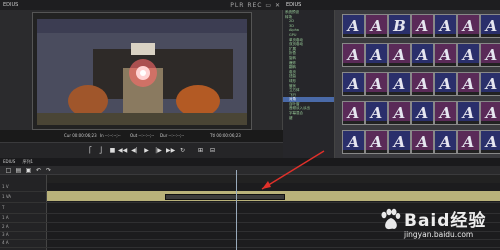 This screenshot has width=500, height=250. I want to click on overwrite-icon: ⊟, so click(212, 150).